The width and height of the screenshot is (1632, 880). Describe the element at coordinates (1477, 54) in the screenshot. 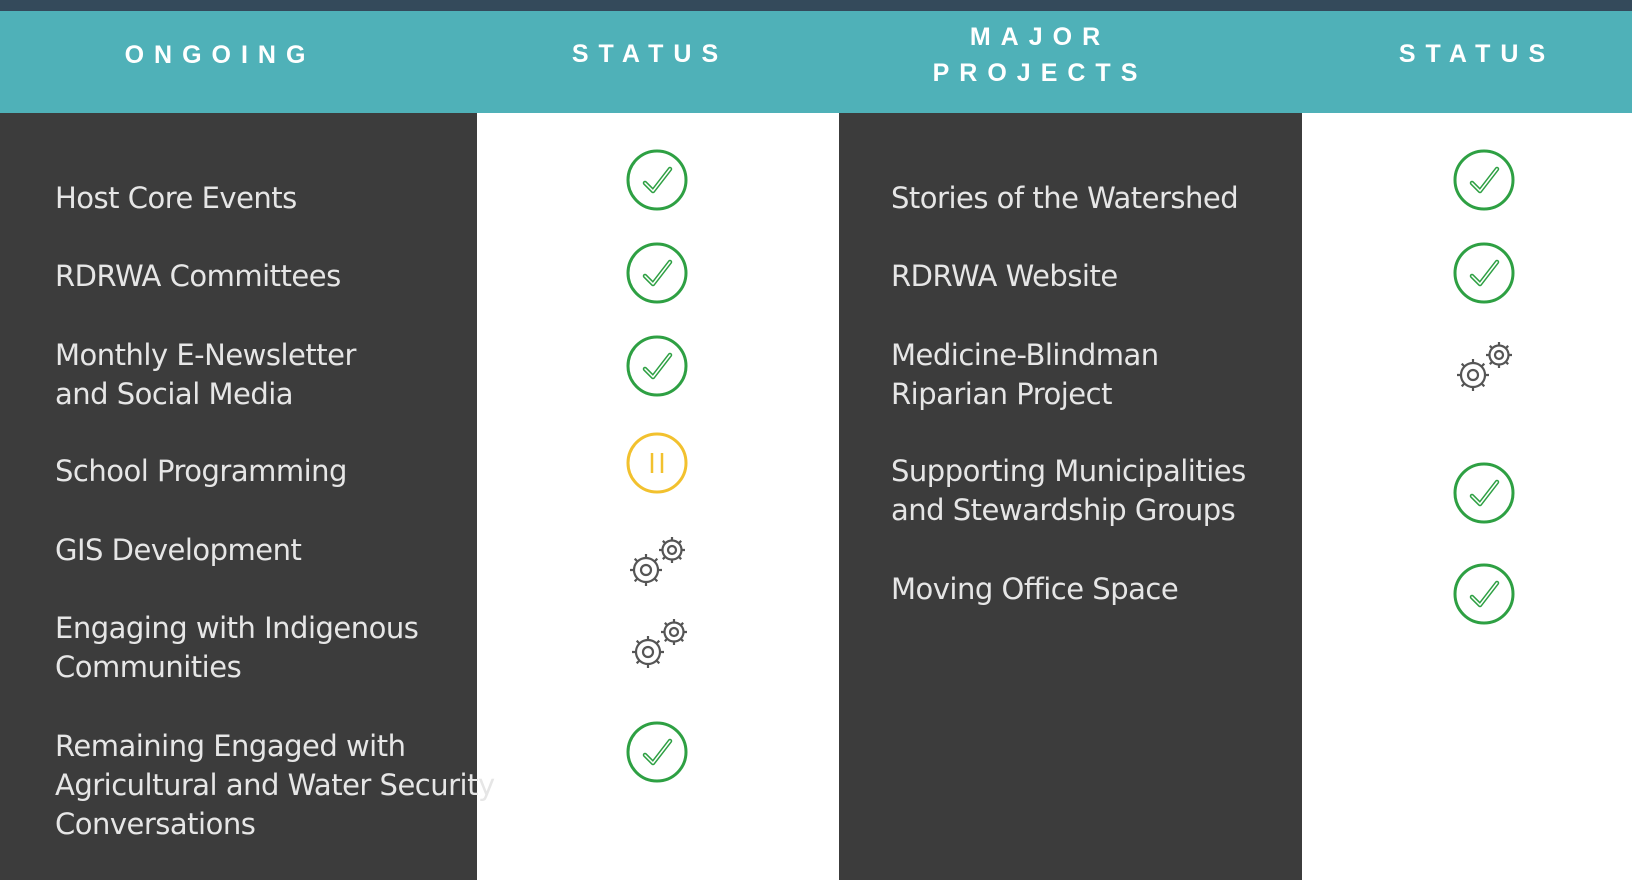

I see `header-status-2: STATUS` at that location.